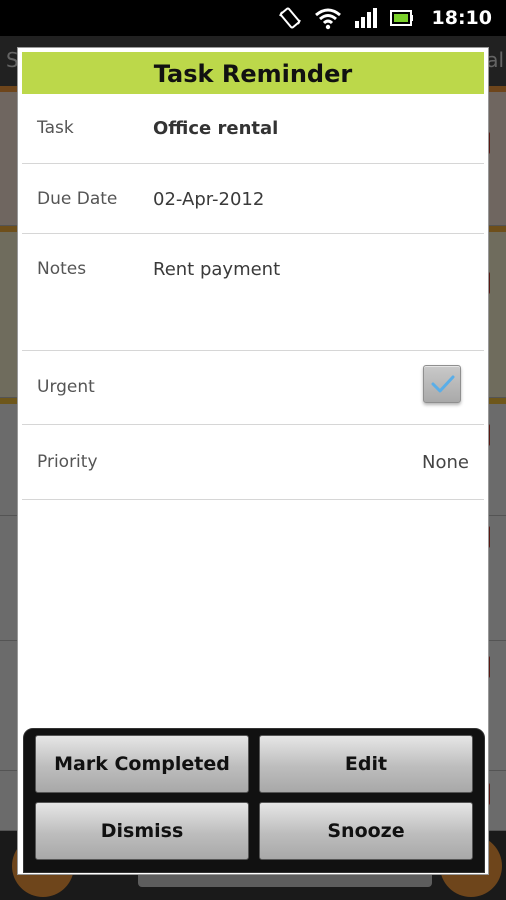 The width and height of the screenshot is (506, 900). What do you see at coordinates (445, 462) in the screenshot?
I see `priority-value: None` at bounding box center [445, 462].